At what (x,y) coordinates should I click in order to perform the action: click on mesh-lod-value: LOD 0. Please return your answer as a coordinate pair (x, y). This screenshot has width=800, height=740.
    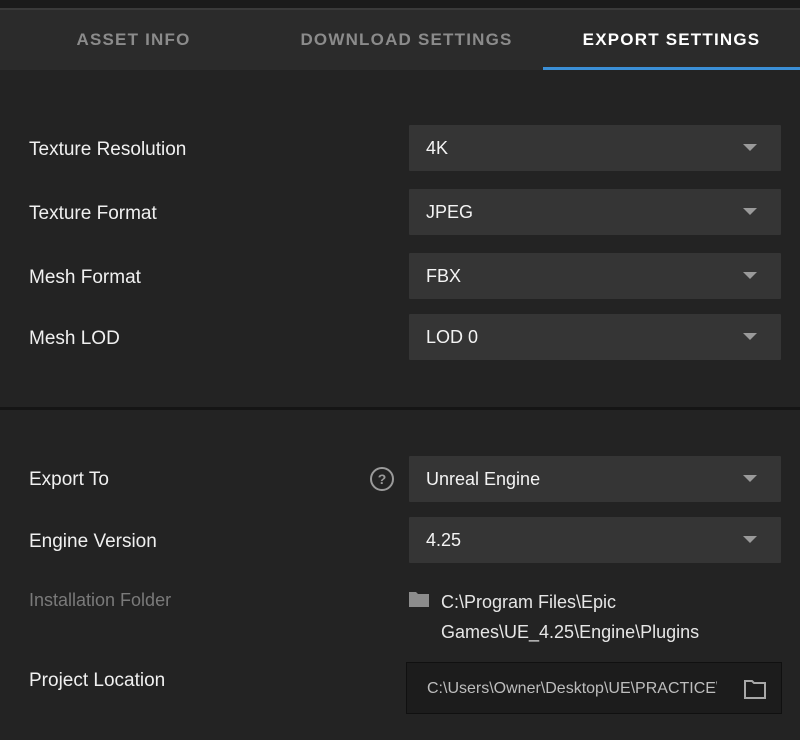
    Looking at the image, I should click on (452, 337).